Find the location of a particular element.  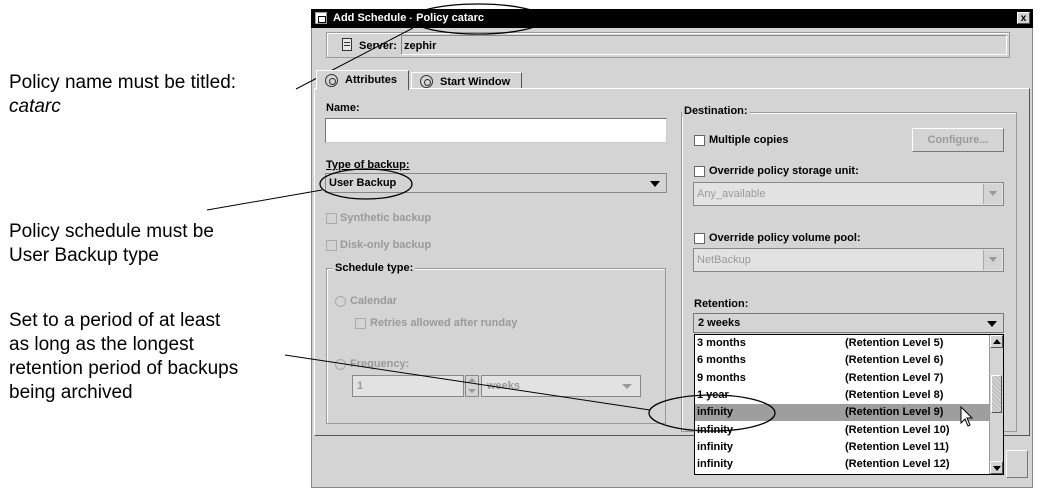

list-item: infinity (Retention Level 12) is located at coordinates (842, 464).